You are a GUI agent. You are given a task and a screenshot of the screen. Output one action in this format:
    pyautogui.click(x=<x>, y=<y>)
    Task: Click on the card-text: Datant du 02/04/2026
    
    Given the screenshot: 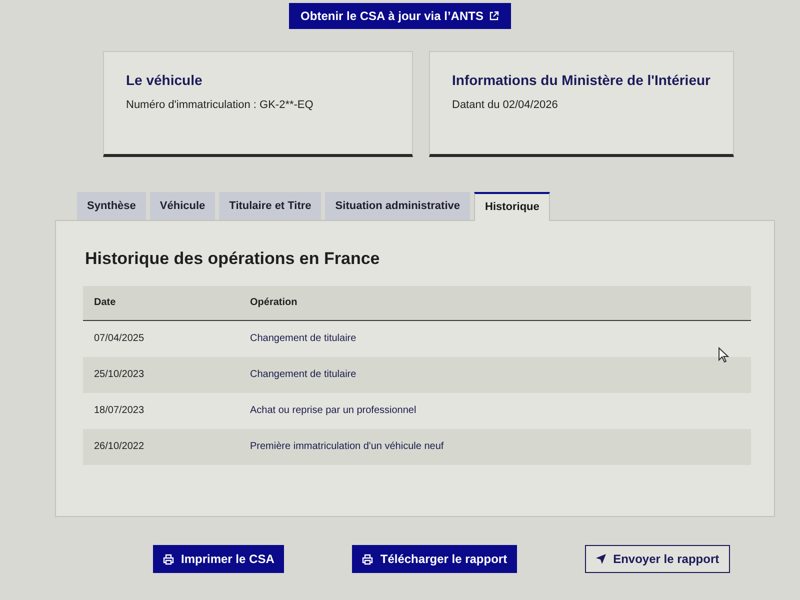 What is the action you would take?
    pyautogui.click(x=505, y=105)
    